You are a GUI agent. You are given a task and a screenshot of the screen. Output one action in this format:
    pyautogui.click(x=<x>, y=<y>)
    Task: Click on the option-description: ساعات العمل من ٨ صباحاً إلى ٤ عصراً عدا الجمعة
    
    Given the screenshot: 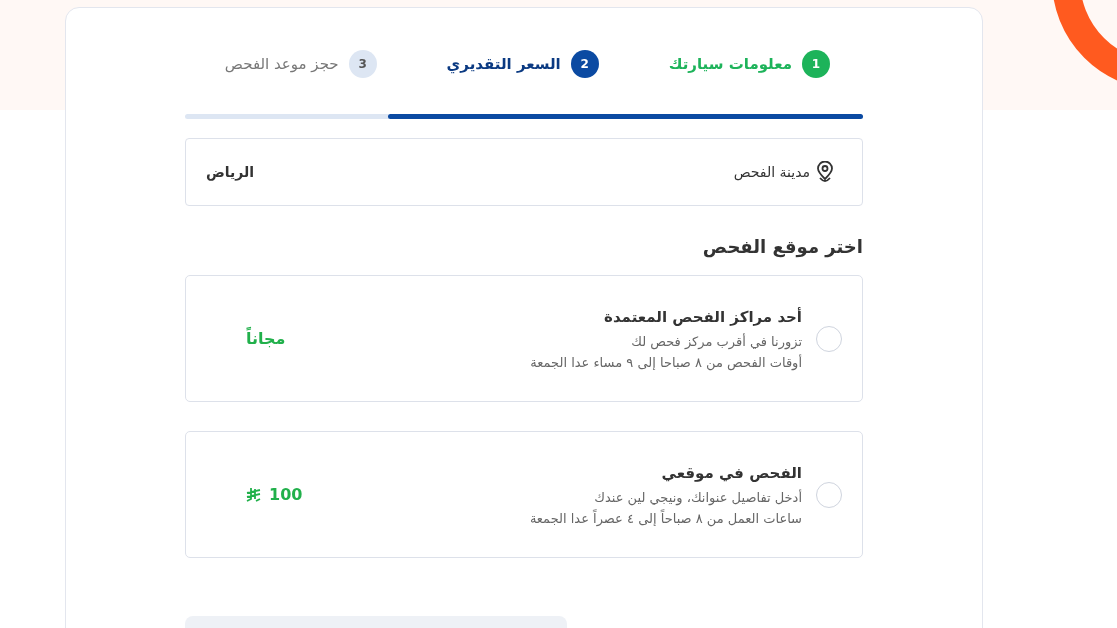 What is the action you would take?
    pyautogui.click(x=665, y=518)
    